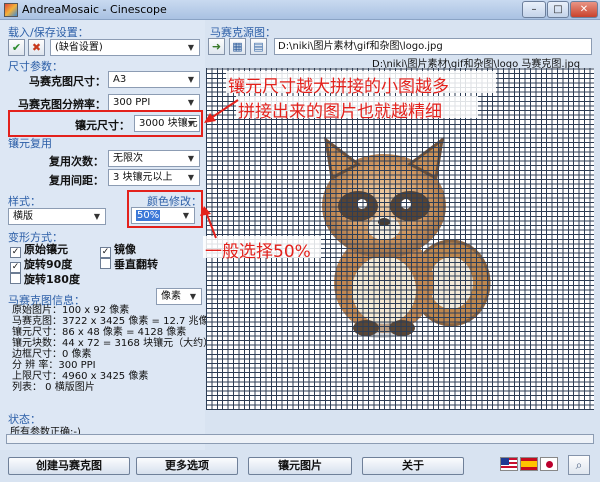 This screenshot has height=482, width=600. I want to click on arrow-right-icon: ➜, so click(216, 46).